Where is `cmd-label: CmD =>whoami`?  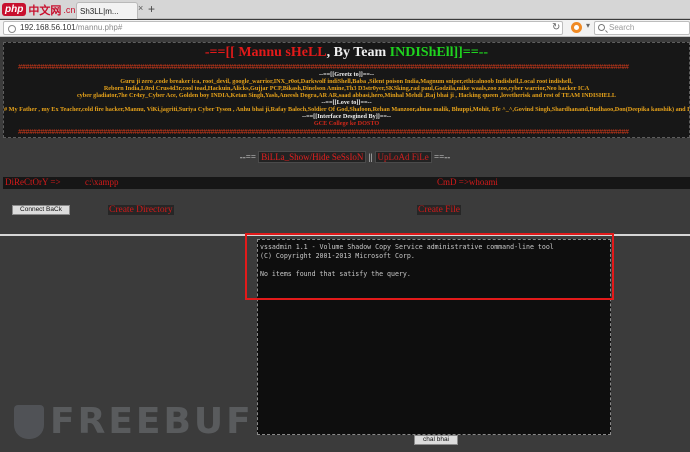 cmd-label: CmD =>whoami is located at coordinates (467, 182).